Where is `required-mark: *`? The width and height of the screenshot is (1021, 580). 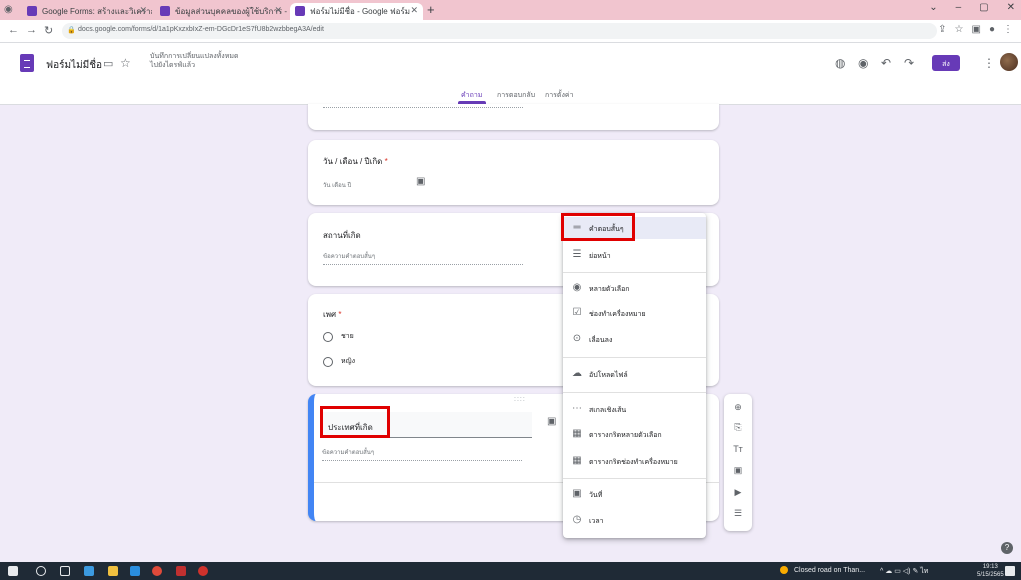
required-mark: * is located at coordinates (386, 161).